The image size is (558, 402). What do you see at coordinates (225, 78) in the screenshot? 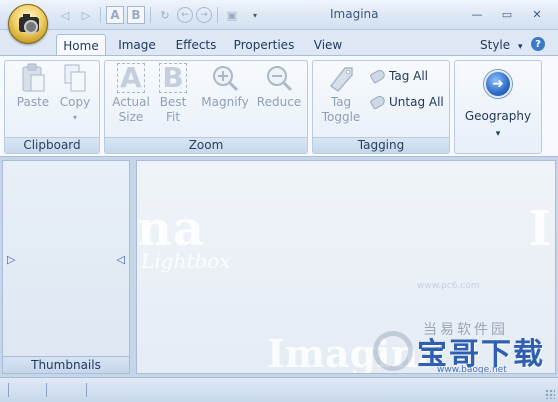
I see `magnify-icon` at bounding box center [225, 78].